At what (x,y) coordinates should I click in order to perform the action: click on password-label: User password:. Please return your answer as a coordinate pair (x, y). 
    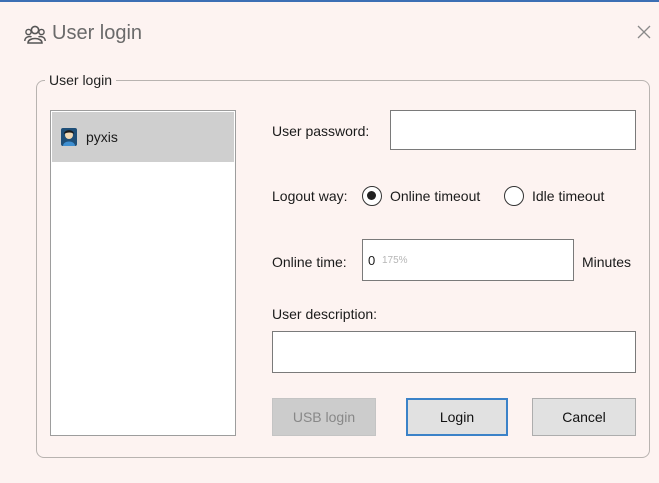
    Looking at the image, I should click on (321, 131).